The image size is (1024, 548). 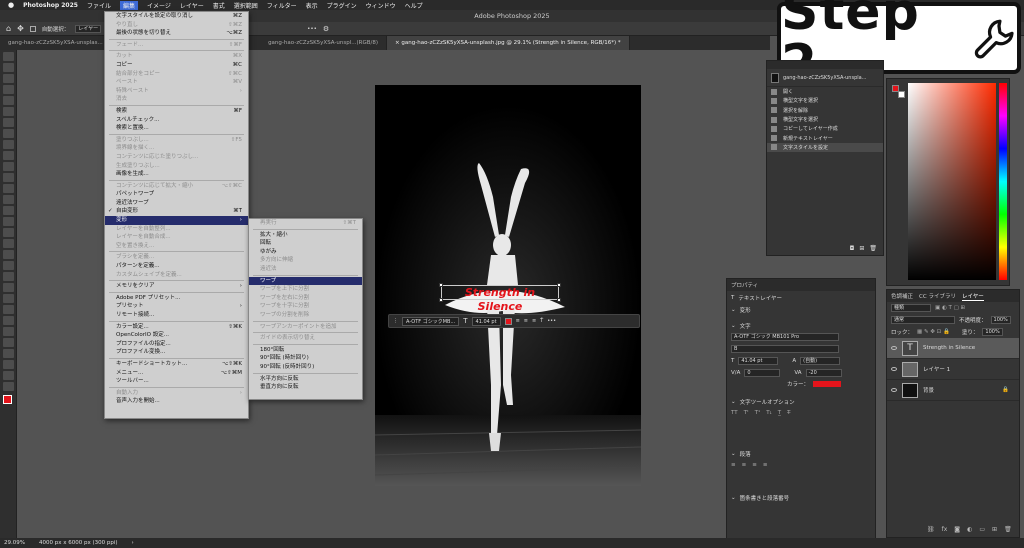 What do you see at coordinates (395, 321) in the screenshot?
I see `drag-handle-icon: ⋮` at bounding box center [395, 321].